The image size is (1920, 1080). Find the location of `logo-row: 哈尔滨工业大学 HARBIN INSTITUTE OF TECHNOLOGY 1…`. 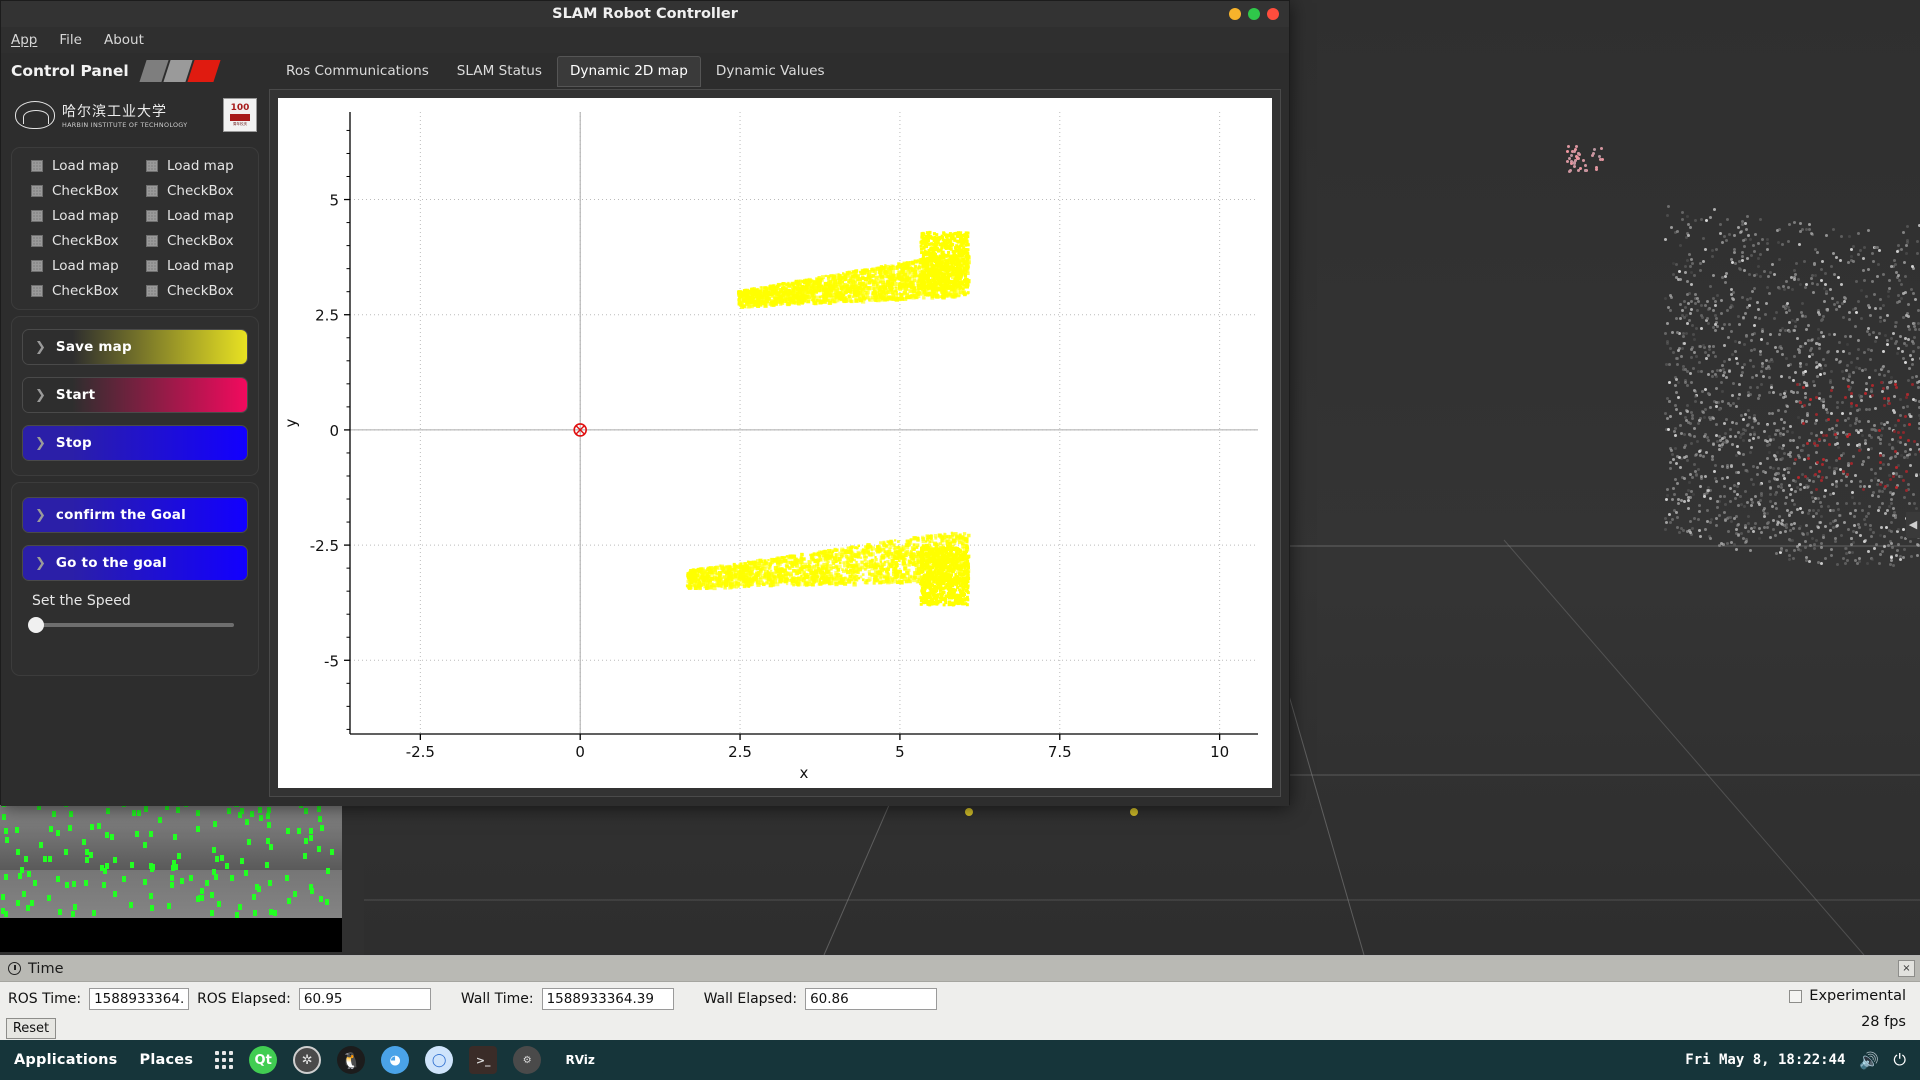

logo-row: 哈尔滨工业大学 HARBIN INSTITUTE OF TECHNOLOGY 1… is located at coordinates (135, 115).